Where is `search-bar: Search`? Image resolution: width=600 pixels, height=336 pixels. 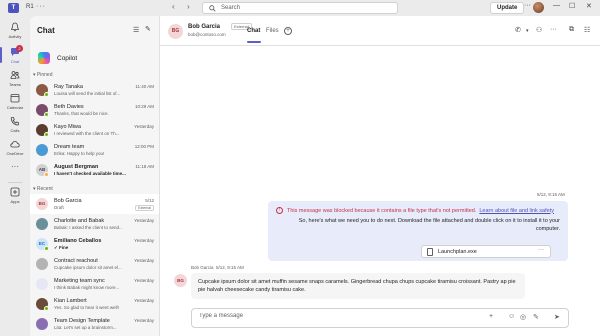 search-bar: Search is located at coordinates (300, 8).